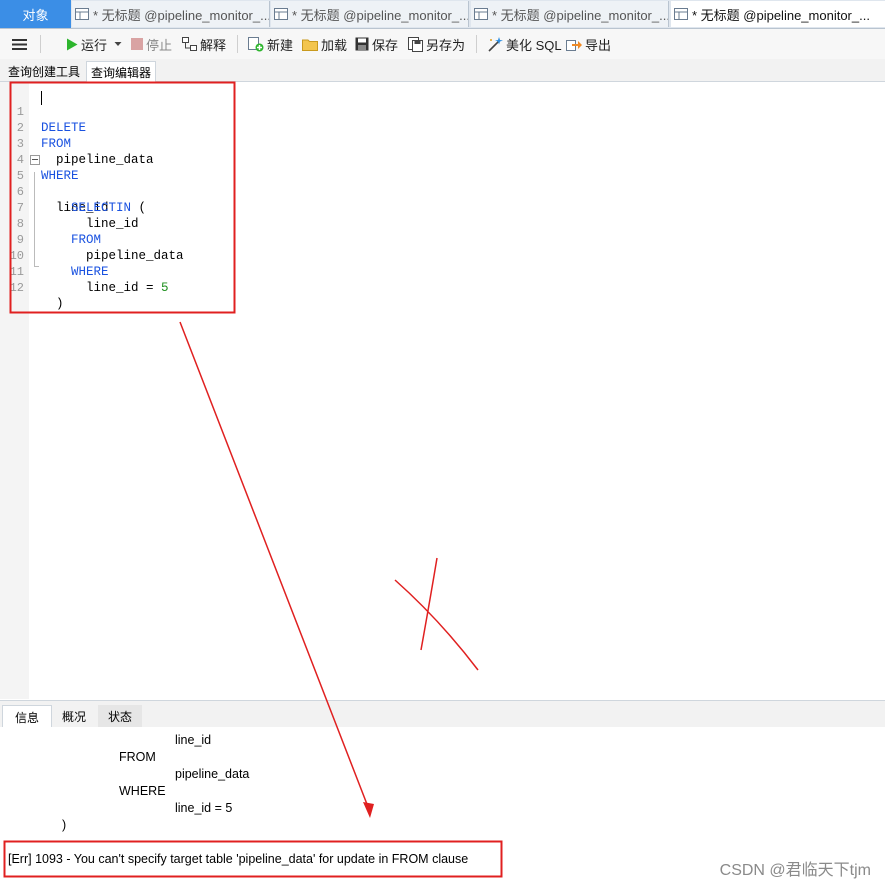  What do you see at coordinates (89, 280) in the screenshot?
I see `code-line: 11 line_id = 5` at bounding box center [89, 280].